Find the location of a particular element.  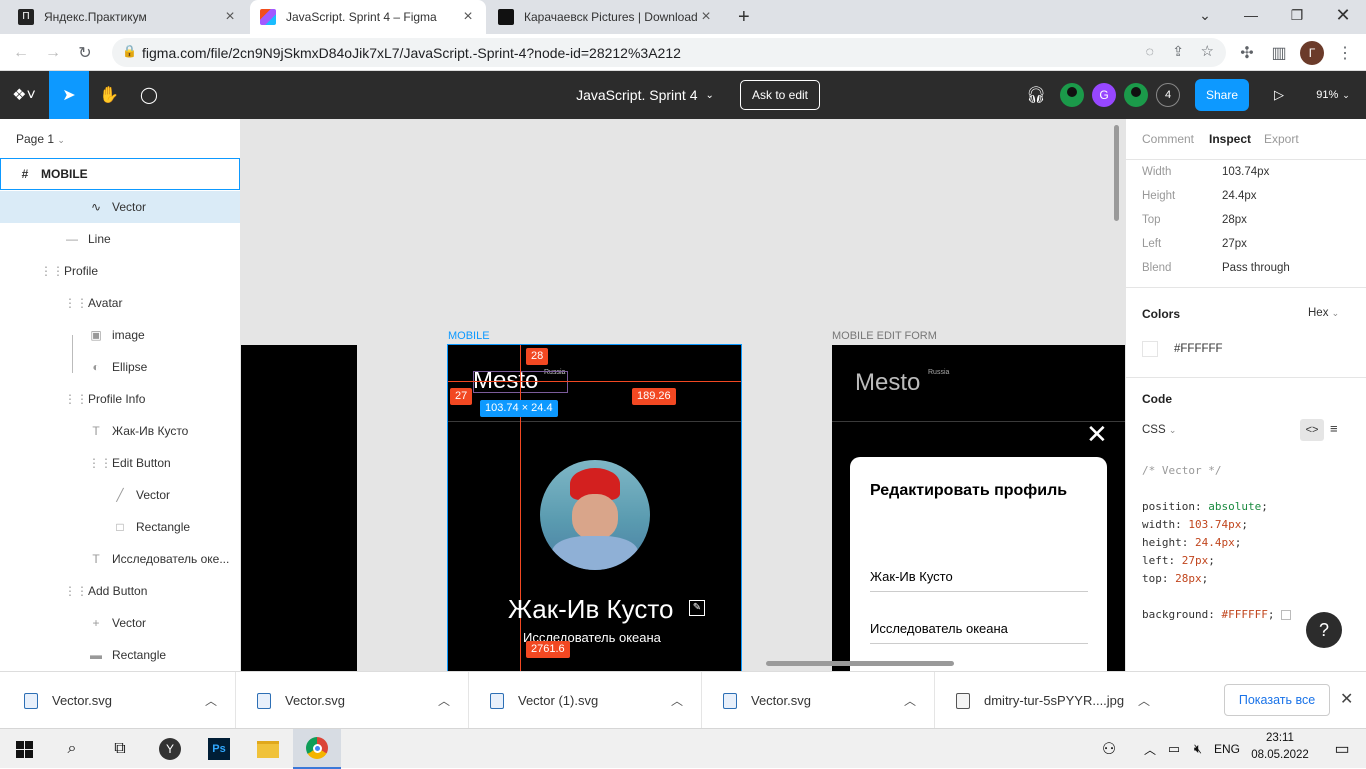

close-window-icon: ✕ is located at coordinates (1343, 15).